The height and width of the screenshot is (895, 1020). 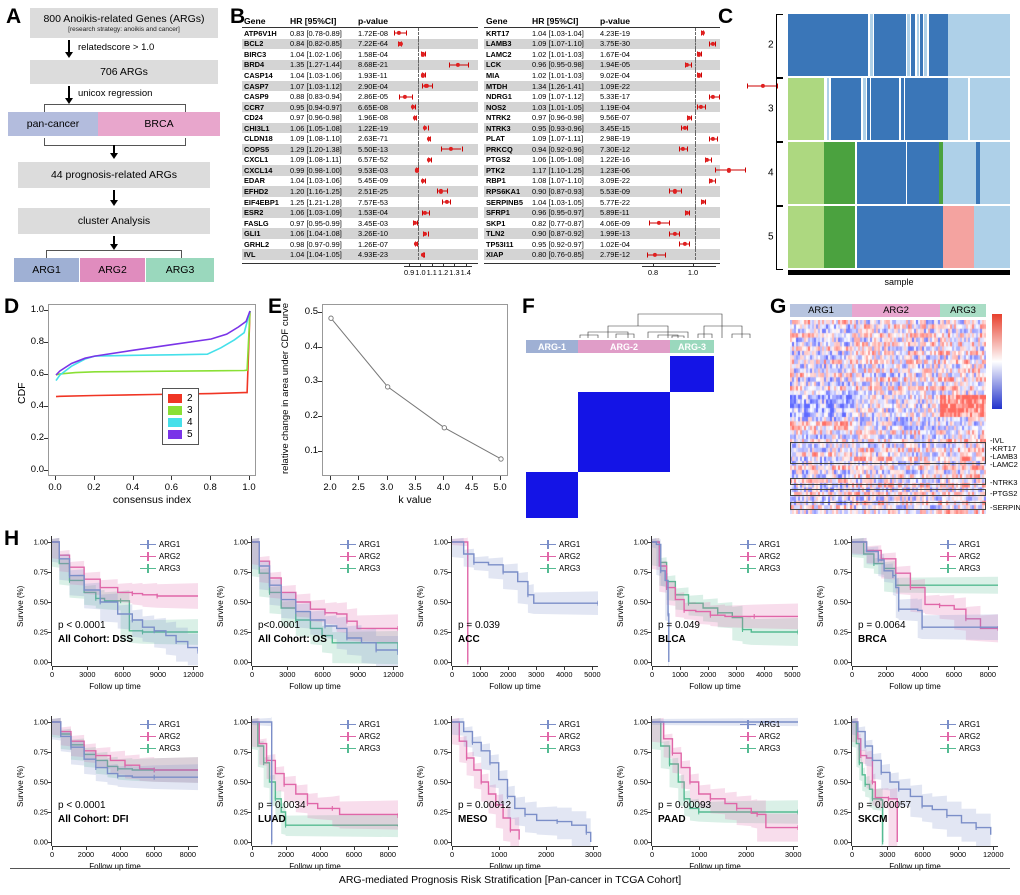 I want to click on km-xtick-label: 2000, so click(x=746, y=854).